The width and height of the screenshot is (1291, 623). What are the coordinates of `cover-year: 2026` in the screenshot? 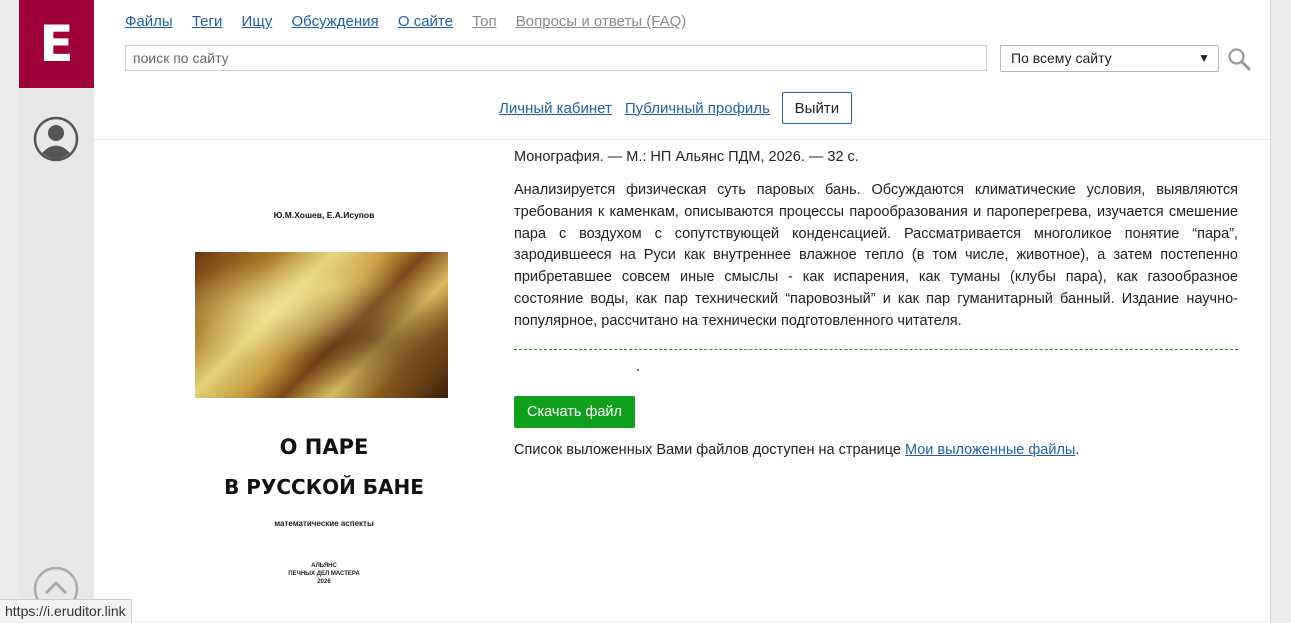 It's located at (324, 582).